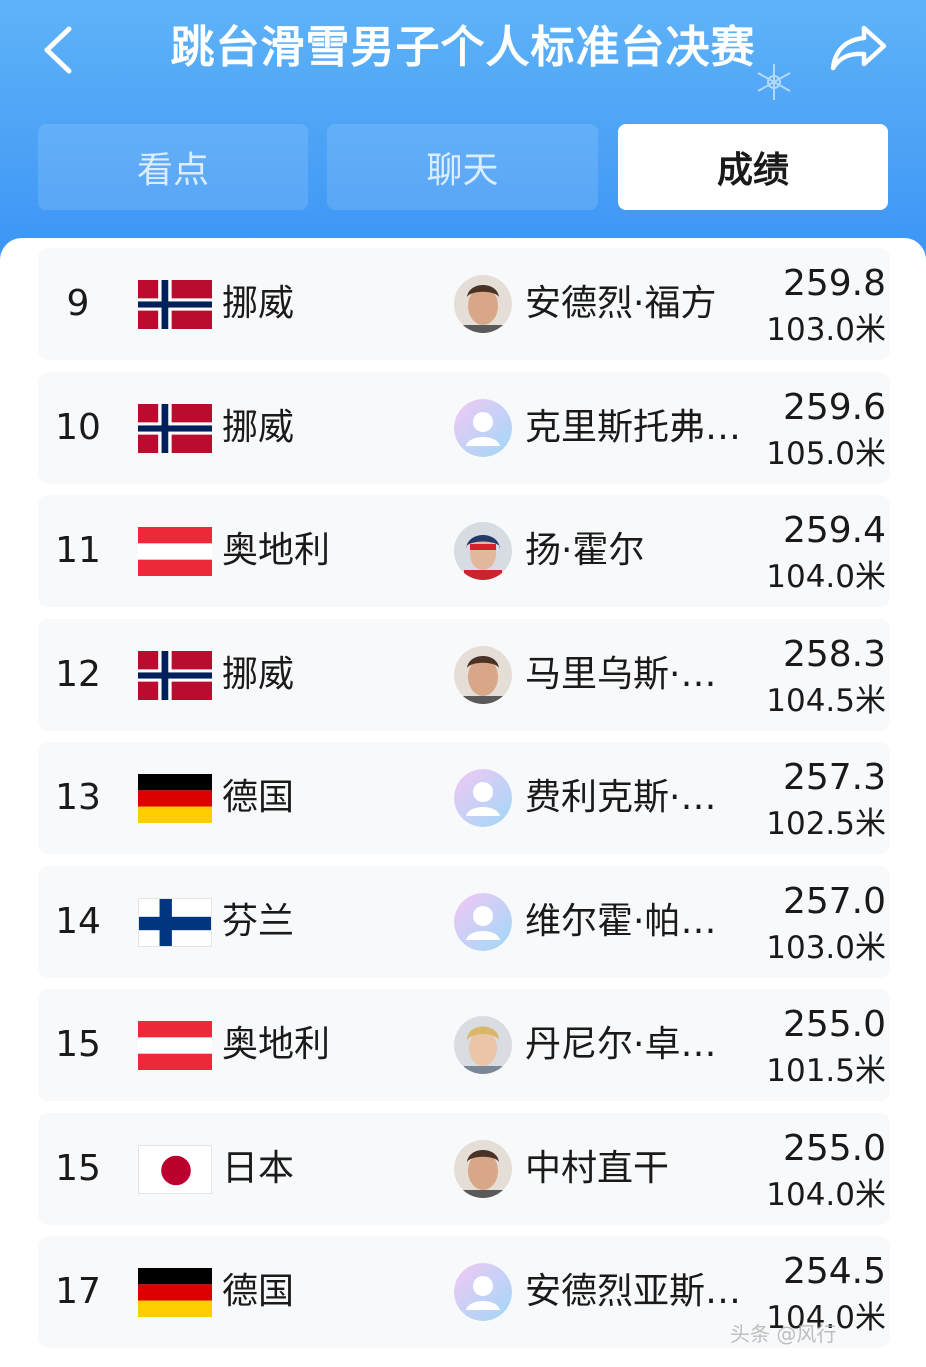 The height and width of the screenshot is (1367, 926). What do you see at coordinates (834, 283) in the screenshot?
I see `total-score: 259.8` at bounding box center [834, 283].